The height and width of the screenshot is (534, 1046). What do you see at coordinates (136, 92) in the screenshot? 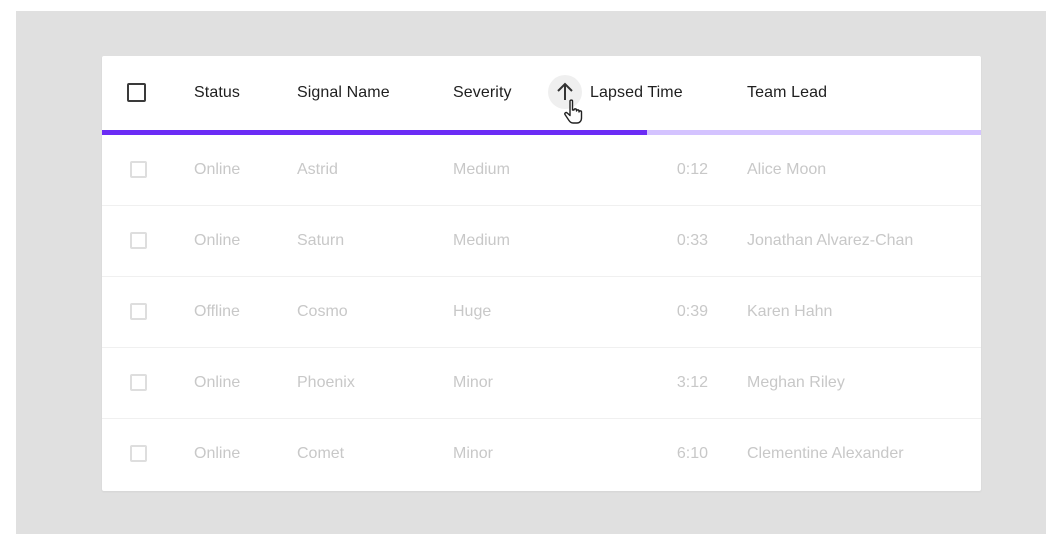
I see `select-all-checkbox` at bounding box center [136, 92].